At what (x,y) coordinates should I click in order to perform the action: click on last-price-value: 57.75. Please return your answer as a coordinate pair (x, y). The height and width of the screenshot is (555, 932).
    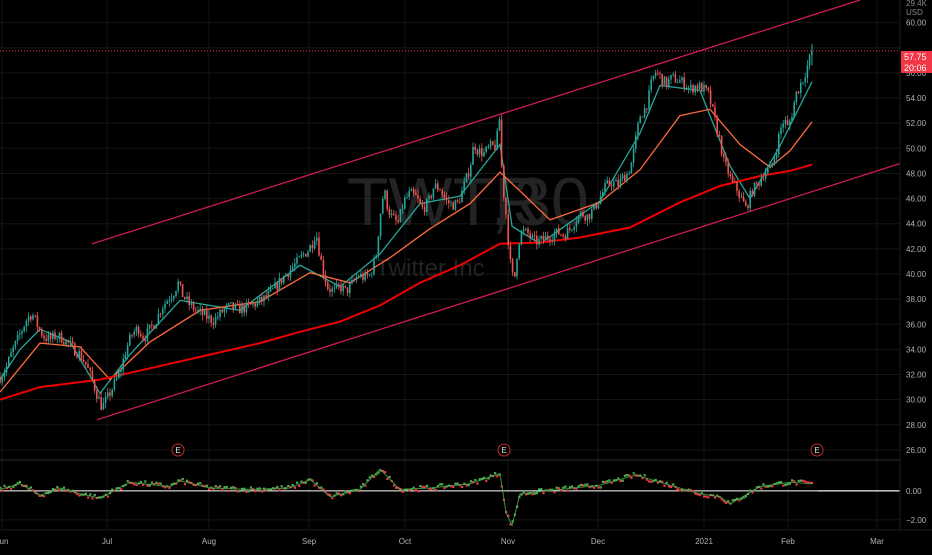
    Looking at the image, I should click on (915, 57).